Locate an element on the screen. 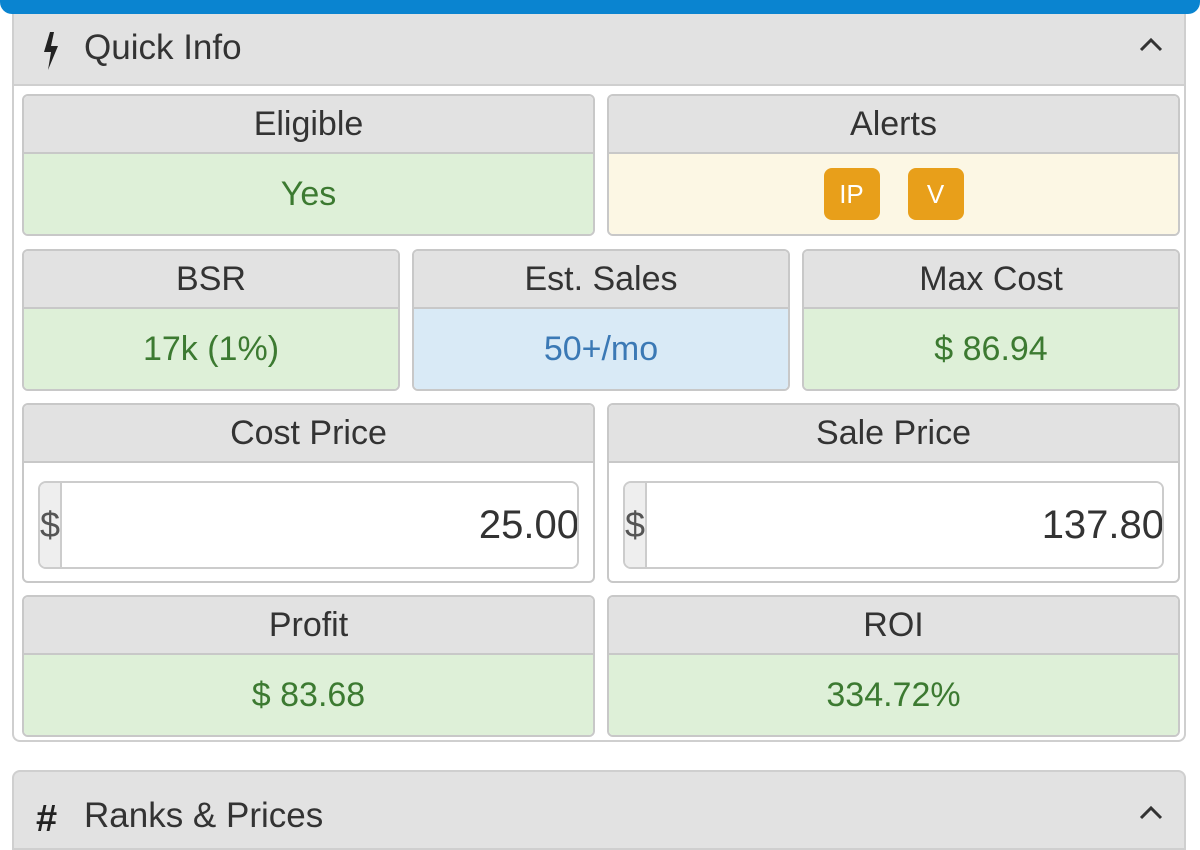 Image resolution: width=1200 pixels, height=850 pixels. sale-price-card: Sale Price $ is located at coordinates (893, 493).